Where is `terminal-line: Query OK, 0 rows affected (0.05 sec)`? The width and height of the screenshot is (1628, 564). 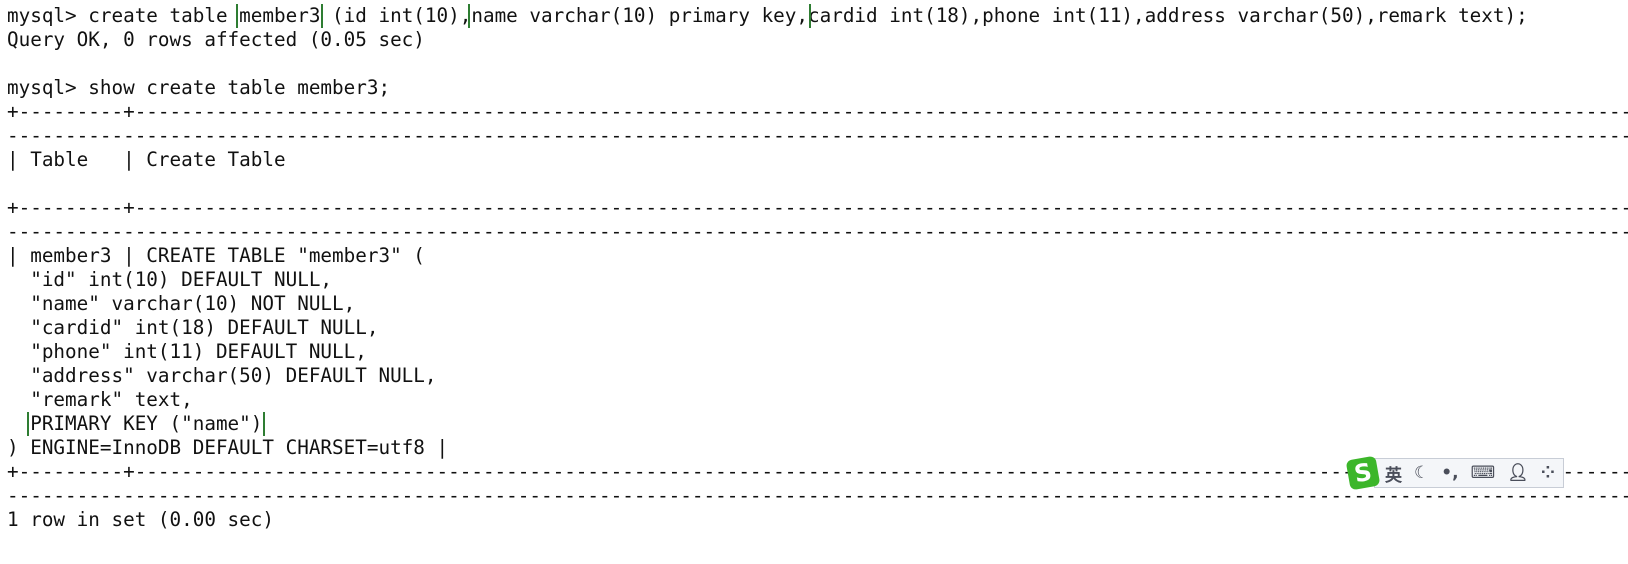 terminal-line: Query OK, 0 rows affected (0.05 sec) is located at coordinates (817, 40).